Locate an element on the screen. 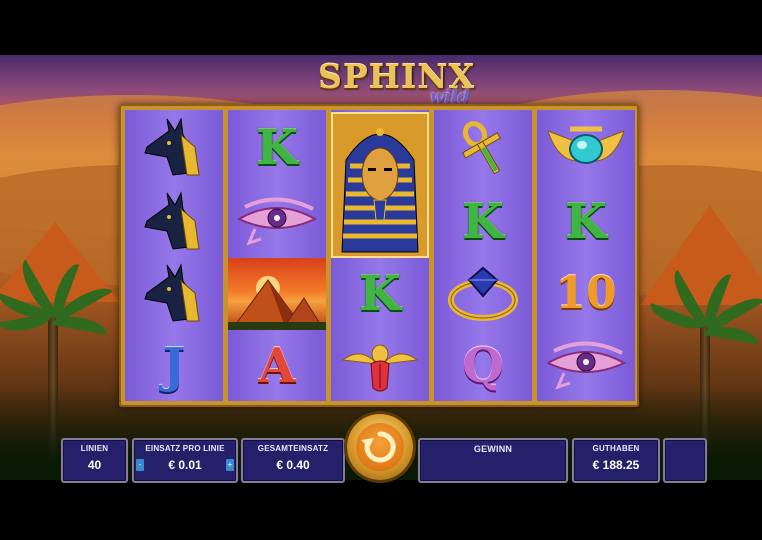 Image resolution: width=762 pixels, height=540 pixels. symbol-ankh is located at coordinates (483, 148).